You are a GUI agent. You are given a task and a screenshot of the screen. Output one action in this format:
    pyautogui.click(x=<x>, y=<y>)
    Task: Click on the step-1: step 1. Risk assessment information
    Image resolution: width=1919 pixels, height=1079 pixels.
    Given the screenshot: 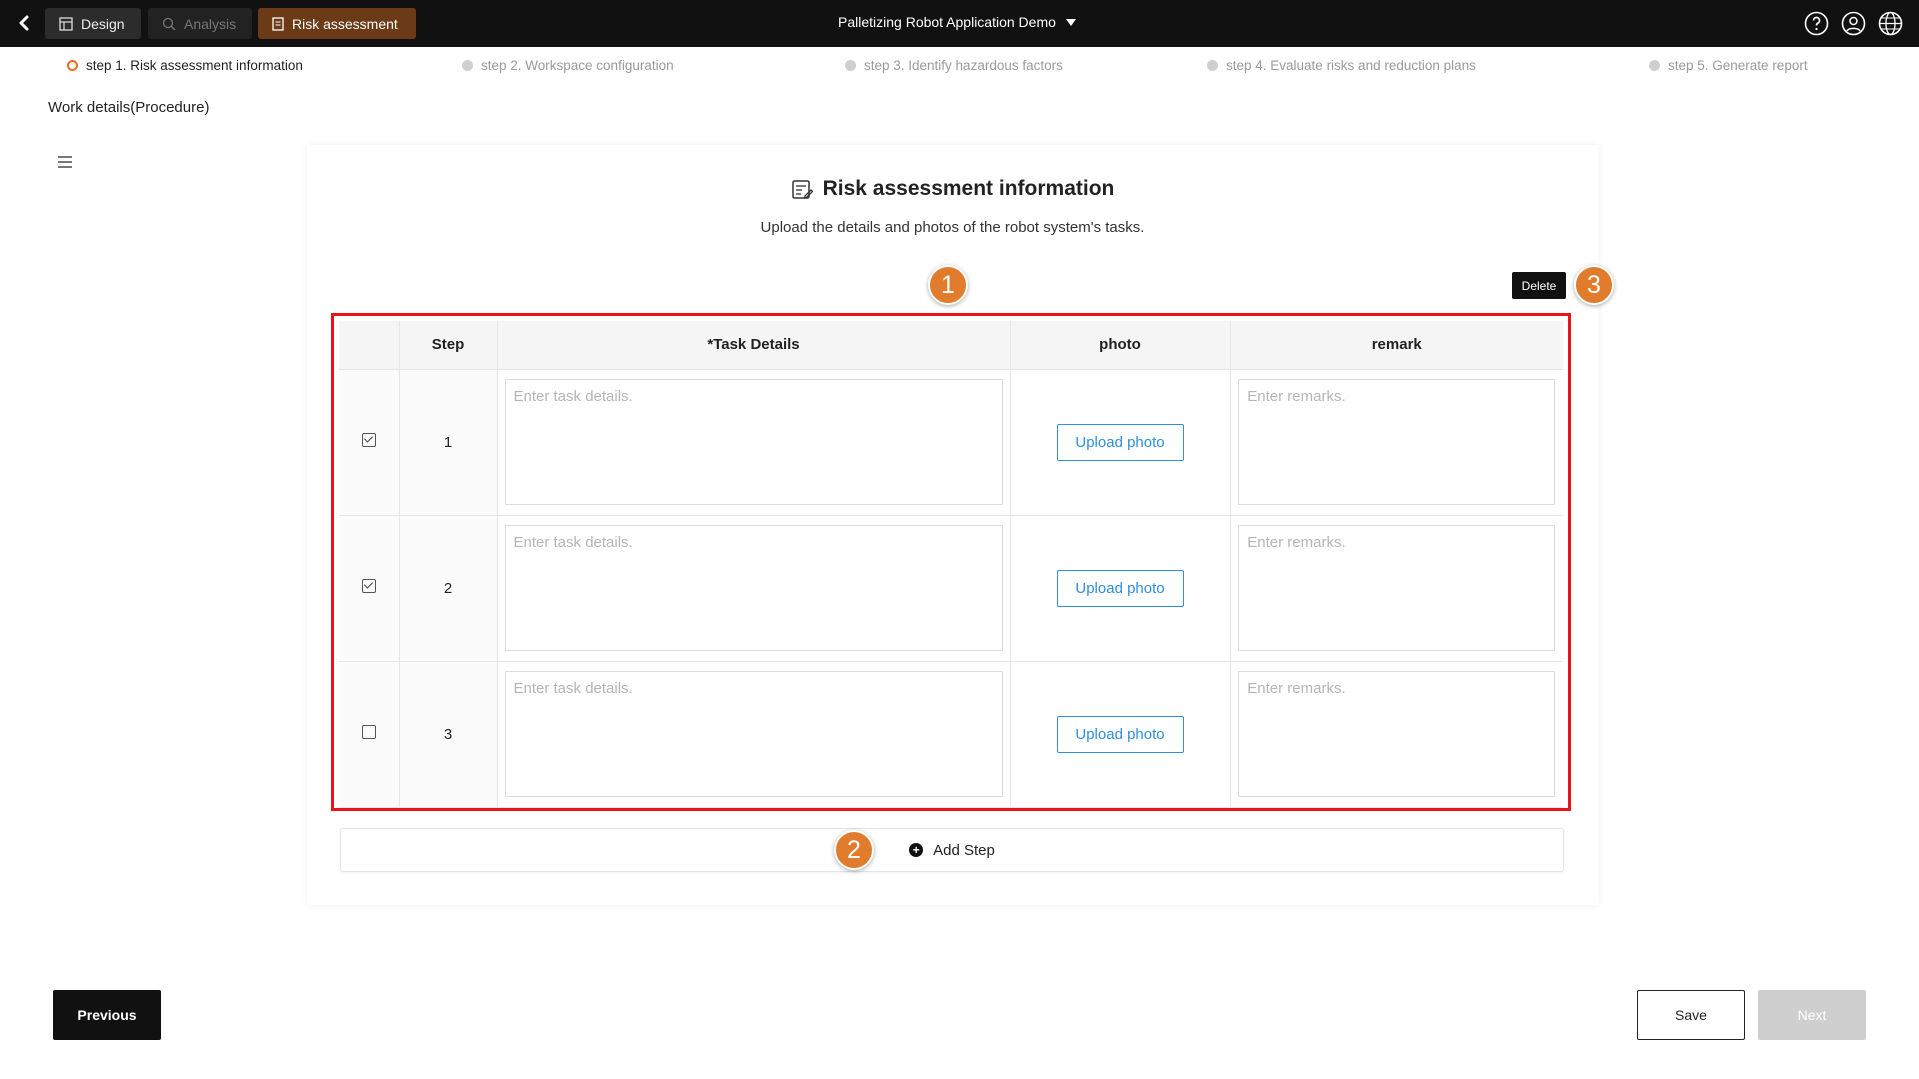 What is the action you would take?
    pyautogui.click(x=185, y=65)
    